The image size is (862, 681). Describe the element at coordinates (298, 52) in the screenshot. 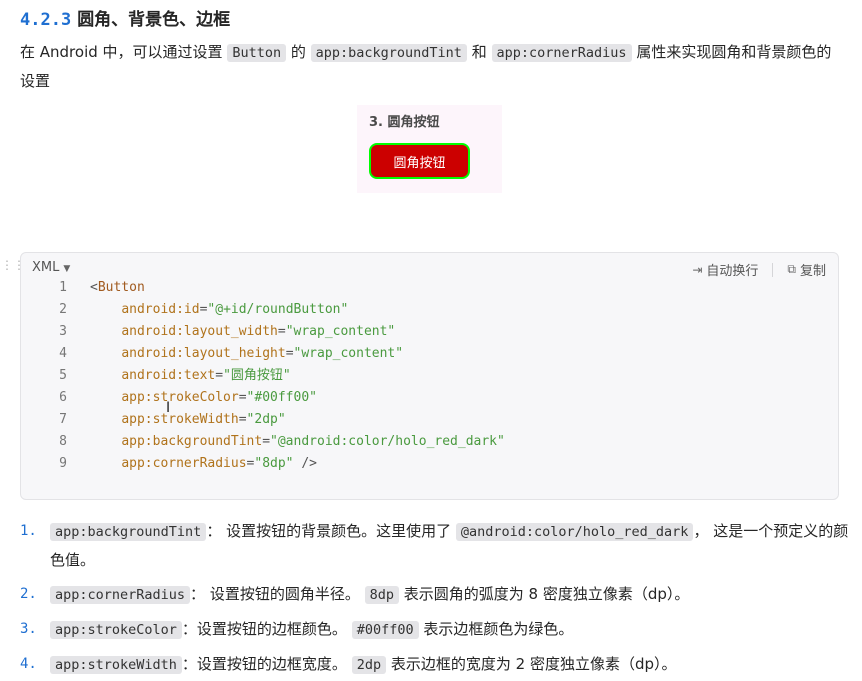

I see `intro-text-2: 的` at that location.